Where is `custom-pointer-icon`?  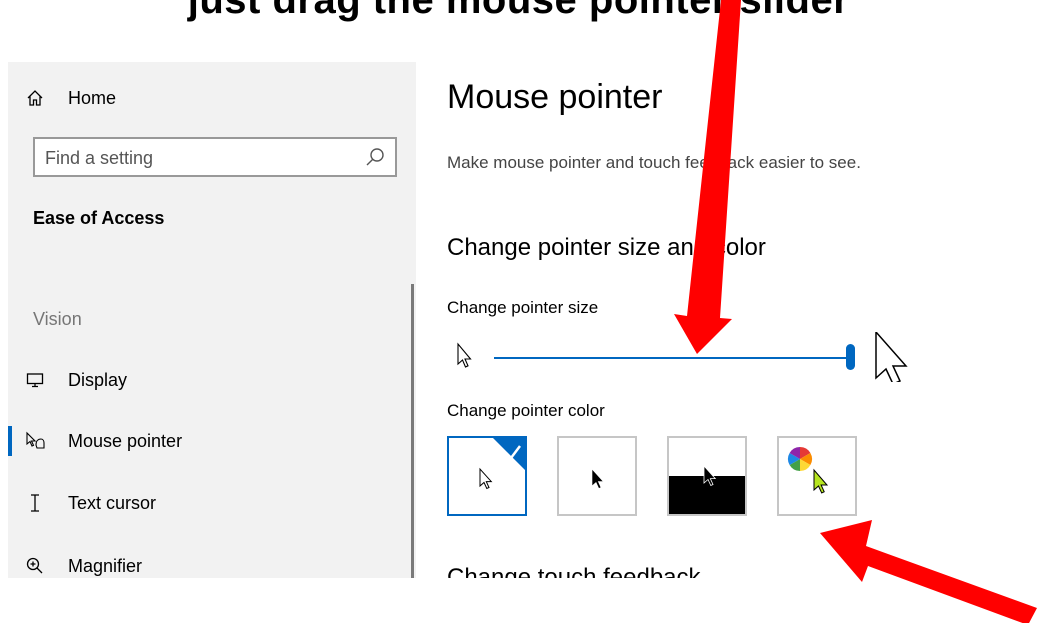 custom-pointer-icon is located at coordinates (821, 481).